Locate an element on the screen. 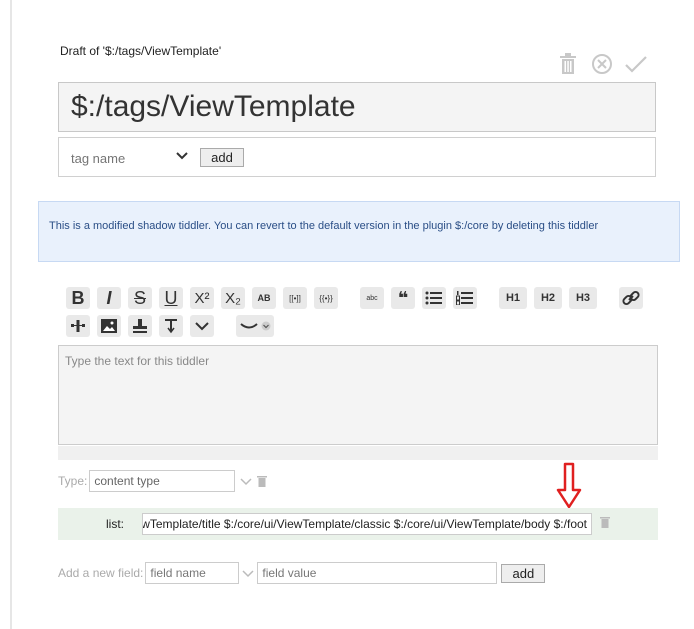  page-left-border is located at coordinates (11, 314).